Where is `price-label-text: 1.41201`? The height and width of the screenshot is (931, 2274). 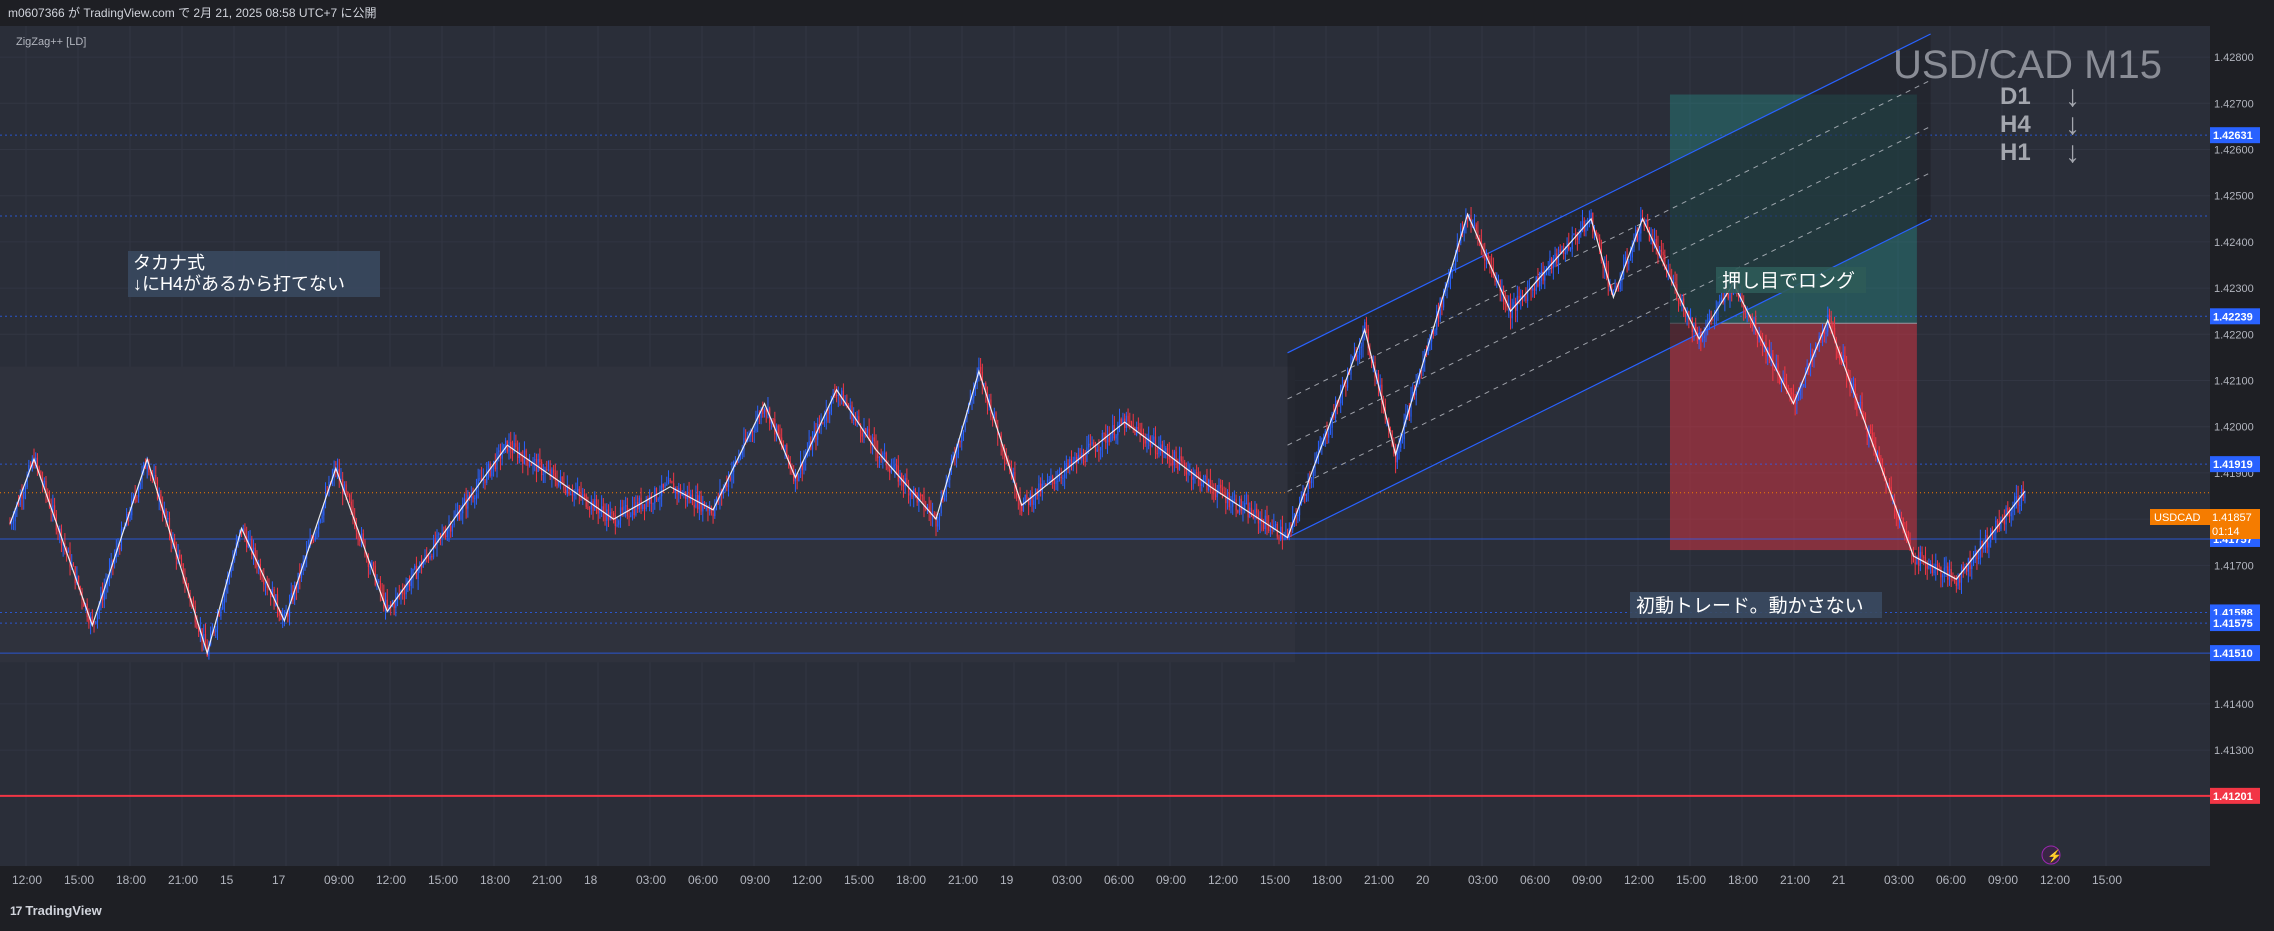 price-label-text: 1.41201 is located at coordinates (2233, 797).